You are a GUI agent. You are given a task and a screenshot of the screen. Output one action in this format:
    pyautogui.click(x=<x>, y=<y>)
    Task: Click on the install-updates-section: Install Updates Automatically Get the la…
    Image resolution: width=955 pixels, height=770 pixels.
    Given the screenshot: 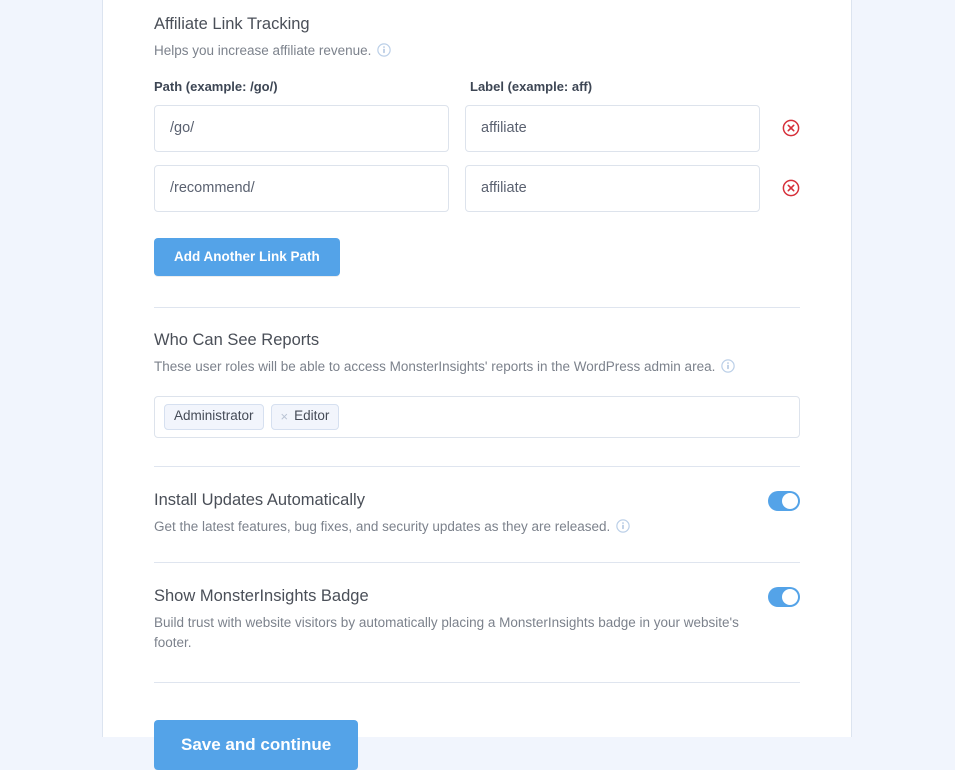 What is the action you would take?
    pyautogui.click(x=477, y=502)
    